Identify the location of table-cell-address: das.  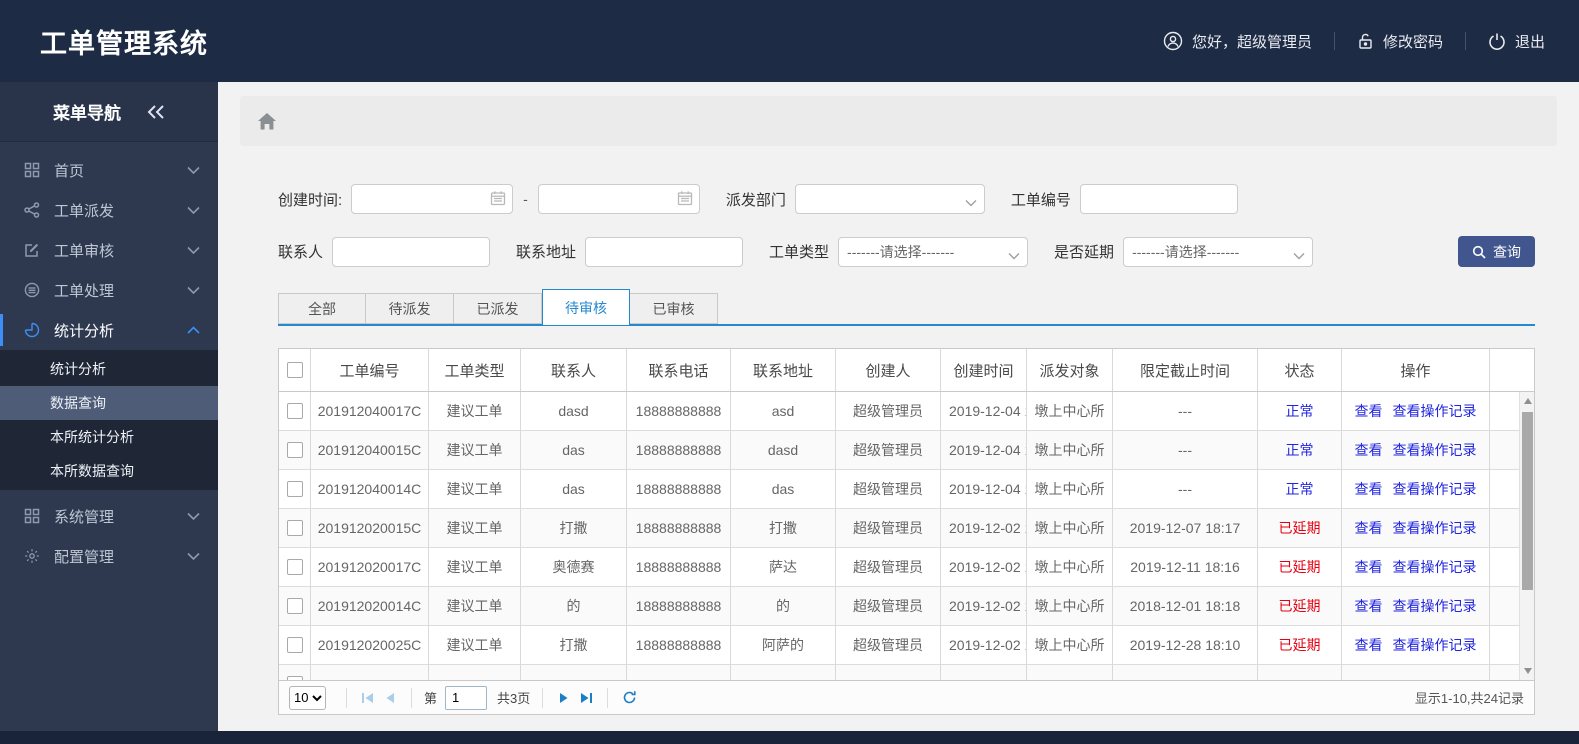
(783, 489).